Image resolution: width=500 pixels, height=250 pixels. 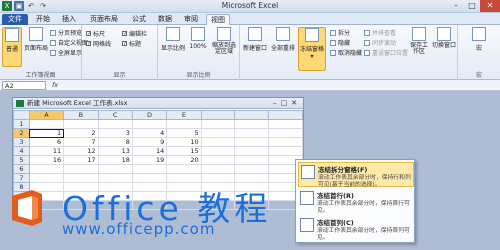 What do you see at coordinates (98, 43) in the screenshot?
I see `gridlines-checkbox: ✓ 网格线` at bounding box center [98, 43].